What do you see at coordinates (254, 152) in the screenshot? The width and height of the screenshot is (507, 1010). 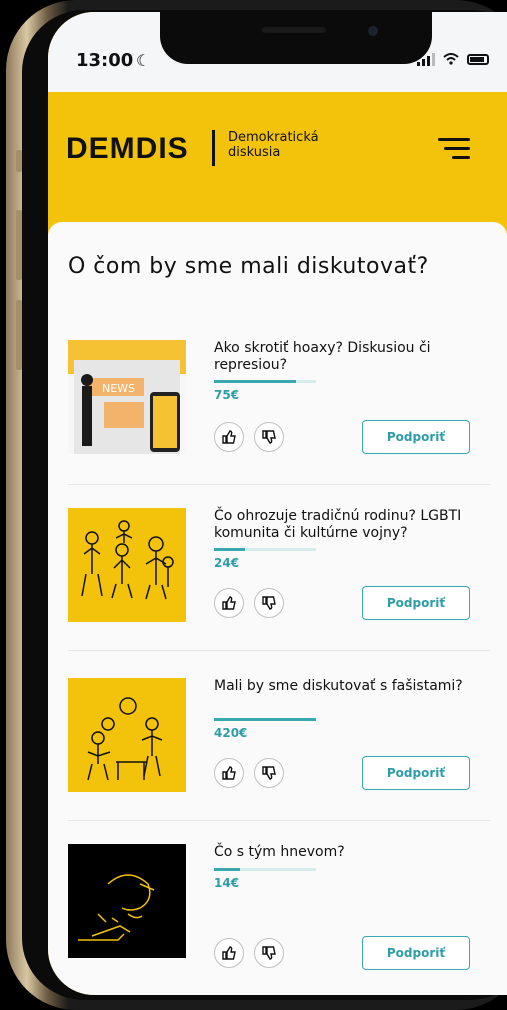 I see `tagline-line-2: diskusia` at bounding box center [254, 152].